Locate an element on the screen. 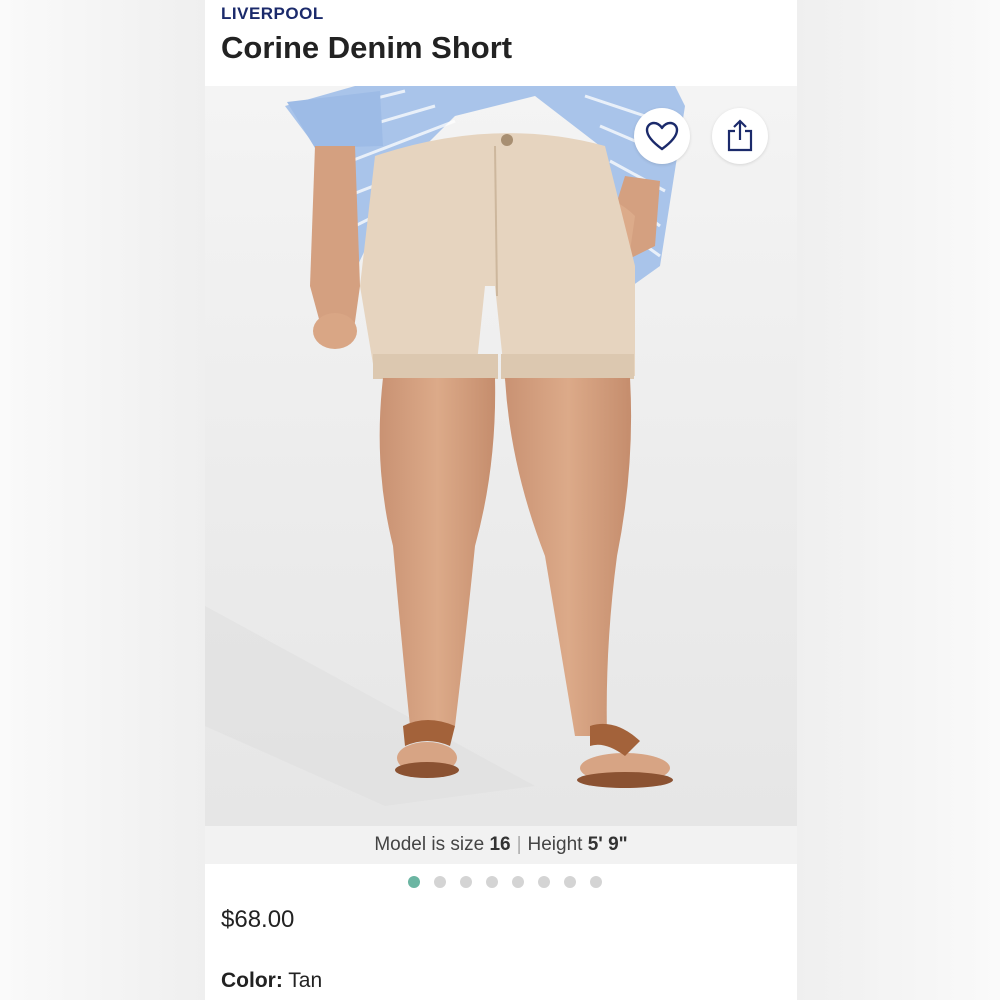 This screenshot has width=1000, height=1000. color-value: Tan is located at coordinates (305, 980).